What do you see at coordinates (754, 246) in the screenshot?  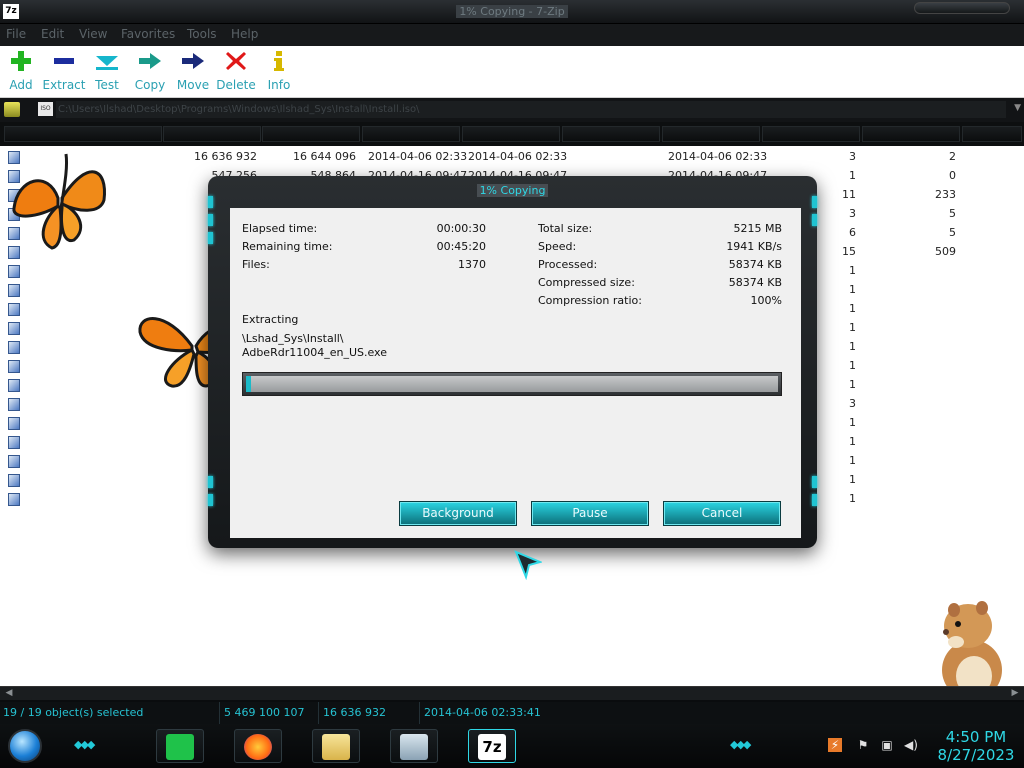 I see `speed-value: 1941 KB/s` at bounding box center [754, 246].